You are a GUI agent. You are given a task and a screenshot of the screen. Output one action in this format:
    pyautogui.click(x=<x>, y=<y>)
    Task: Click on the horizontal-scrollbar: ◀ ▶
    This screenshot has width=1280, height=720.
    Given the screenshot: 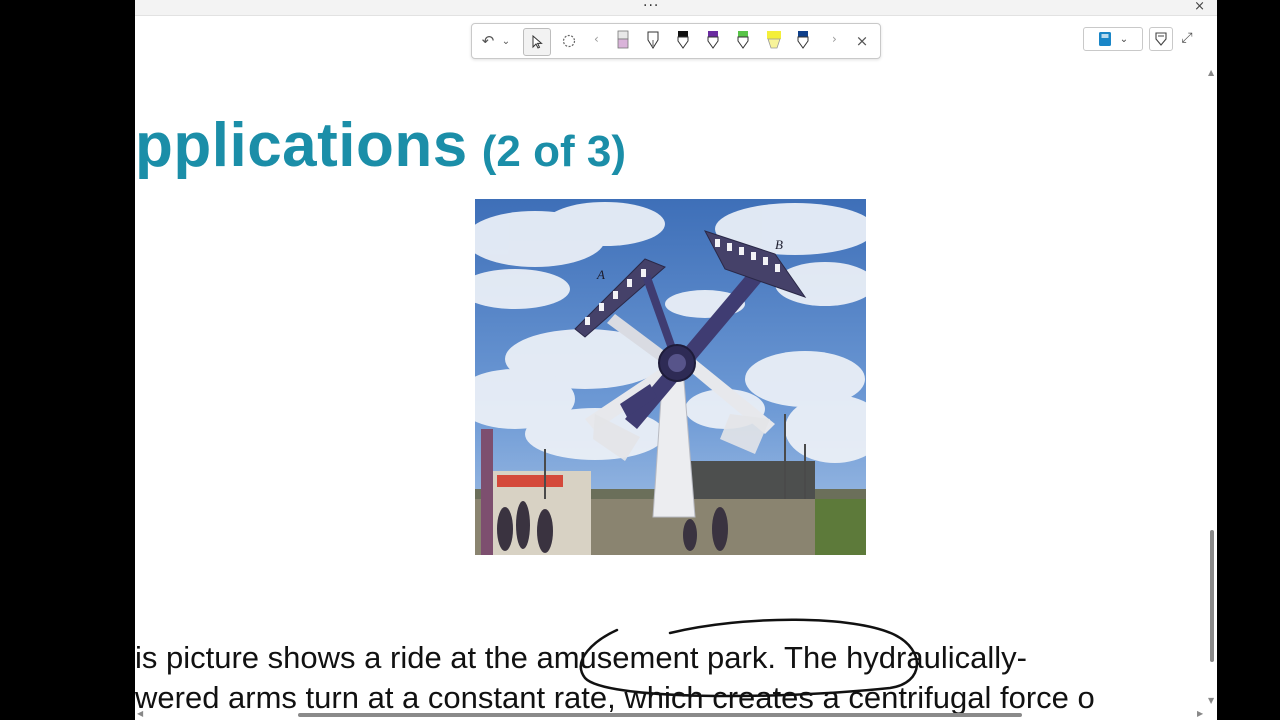 What is the action you would take?
    pyautogui.click(x=671, y=714)
    